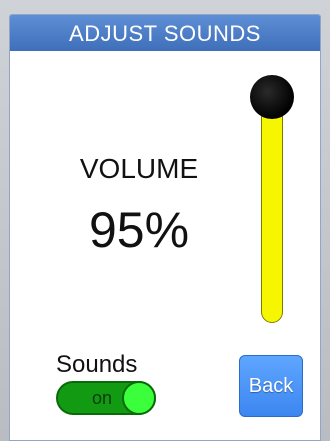 The width and height of the screenshot is (330, 441). Describe the element at coordinates (272, 96) in the screenshot. I see `volume-slider-thumb` at that location.